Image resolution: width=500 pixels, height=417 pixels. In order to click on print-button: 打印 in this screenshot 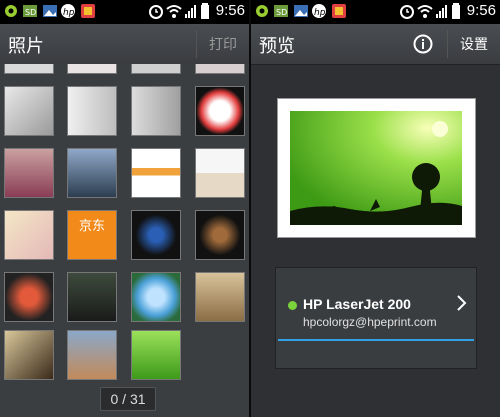, I will do `click(223, 44)`.